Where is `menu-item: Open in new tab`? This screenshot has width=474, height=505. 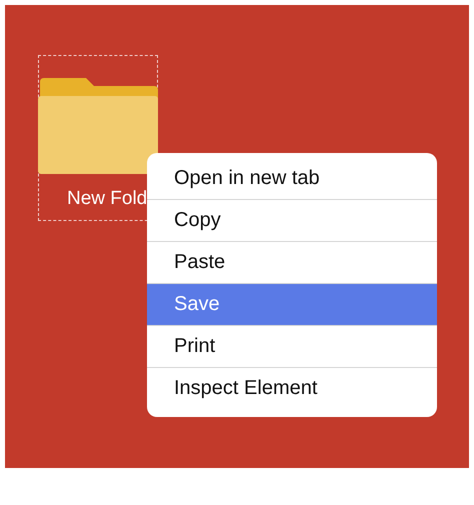 menu-item: Open in new tab is located at coordinates (292, 179).